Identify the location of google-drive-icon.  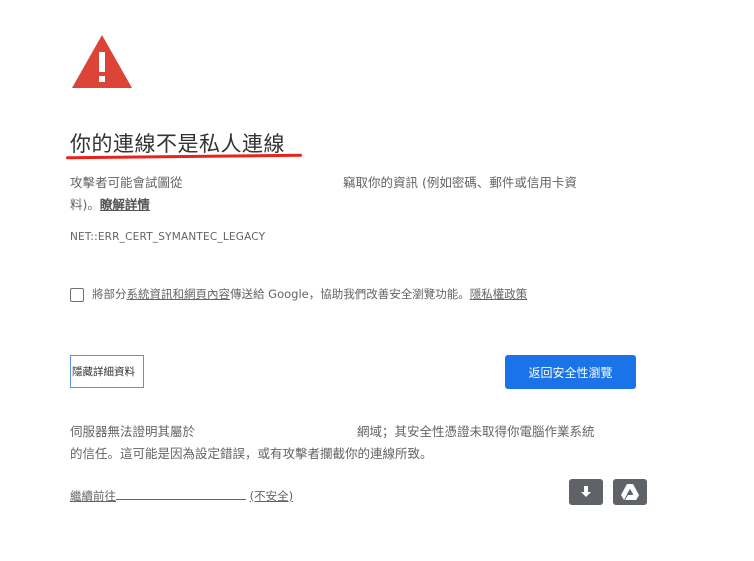
(630, 492).